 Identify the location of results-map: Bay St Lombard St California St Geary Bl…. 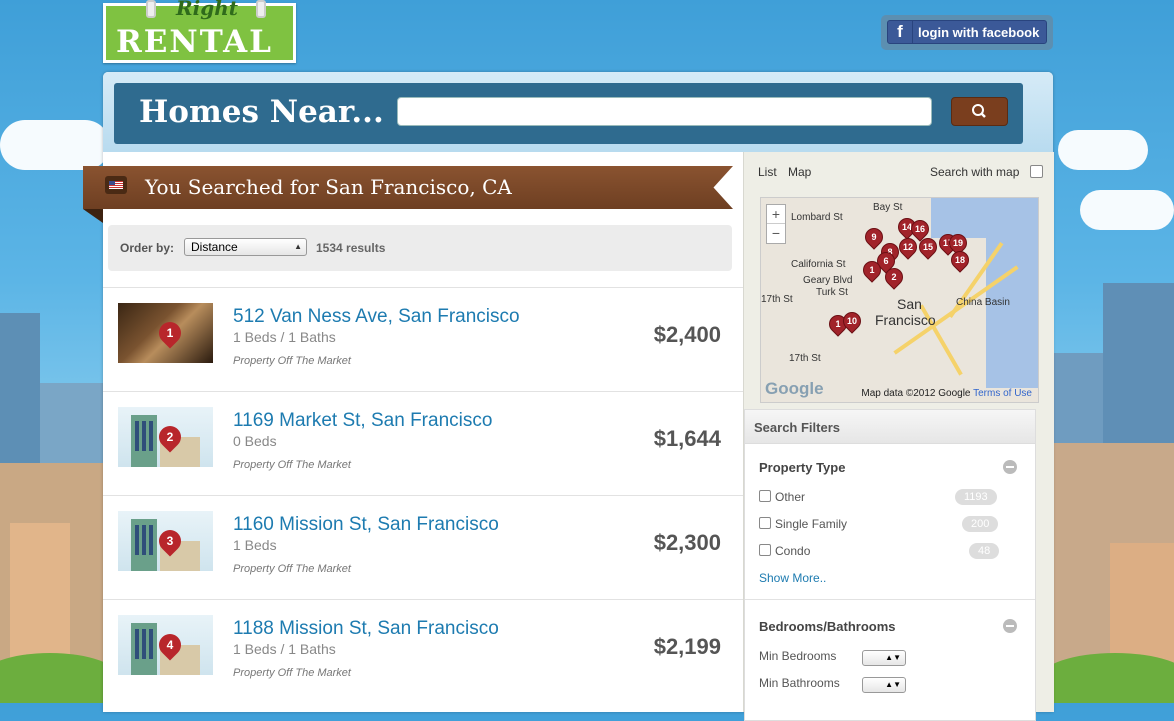
(899, 300).